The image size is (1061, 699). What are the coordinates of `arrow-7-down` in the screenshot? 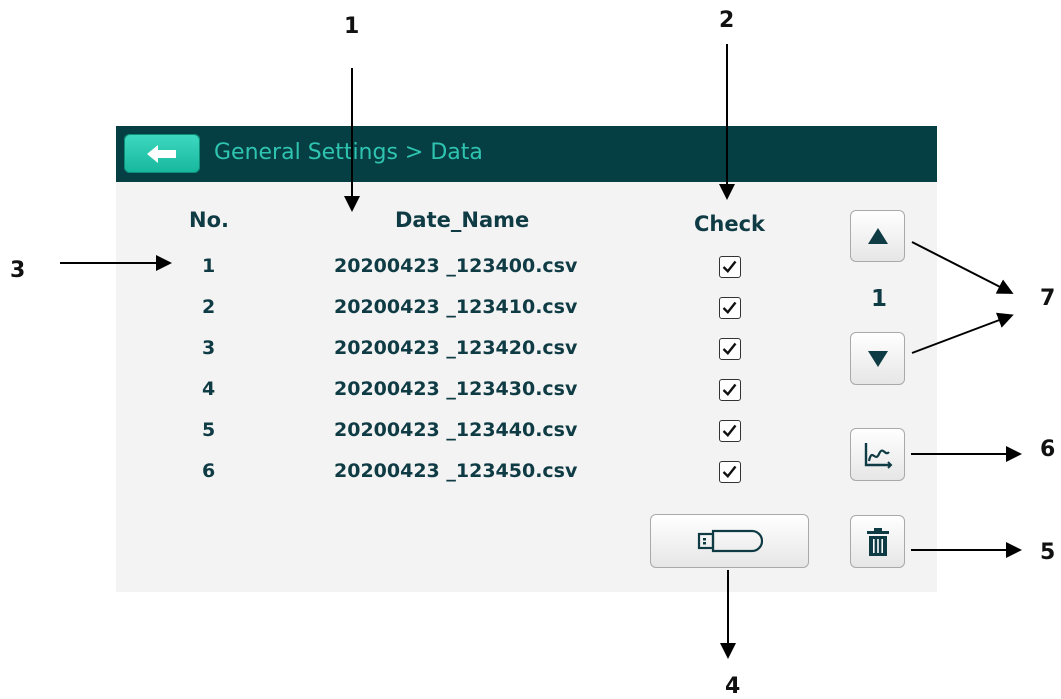 It's located at (962, 333).